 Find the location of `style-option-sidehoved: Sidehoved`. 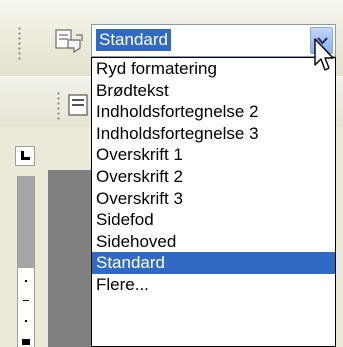

style-option-sidehoved: Sidehoved is located at coordinates (213, 242).